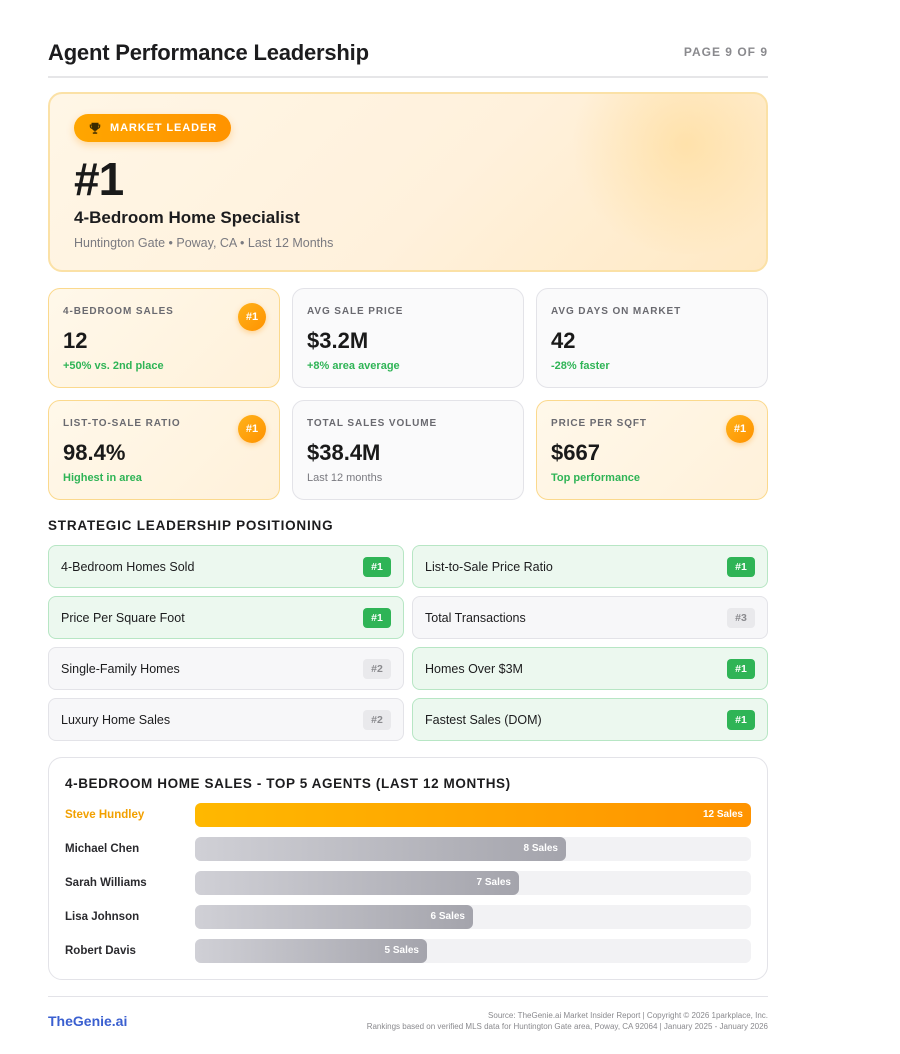  I want to click on stat-label: AVG SALE PRICE, so click(355, 311).